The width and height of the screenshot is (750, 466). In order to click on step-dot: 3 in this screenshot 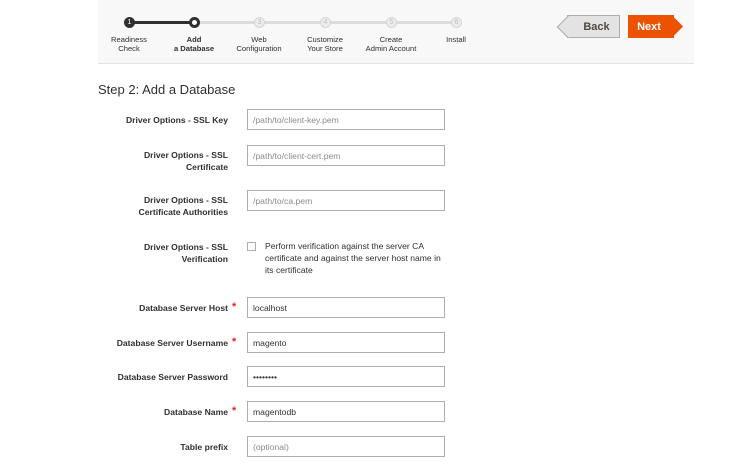, I will do `click(259, 22)`.